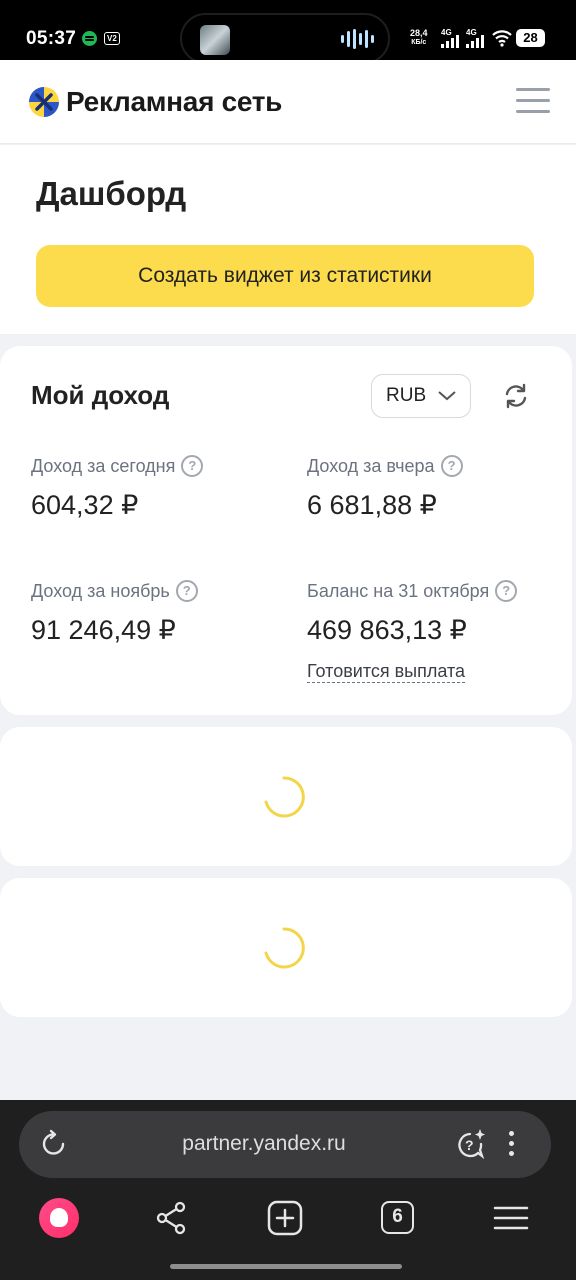 Image resolution: width=576 pixels, height=1280 pixels. What do you see at coordinates (533, 102) in the screenshot?
I see `hamburger-menu-icon` at bounding box center [533, 102].